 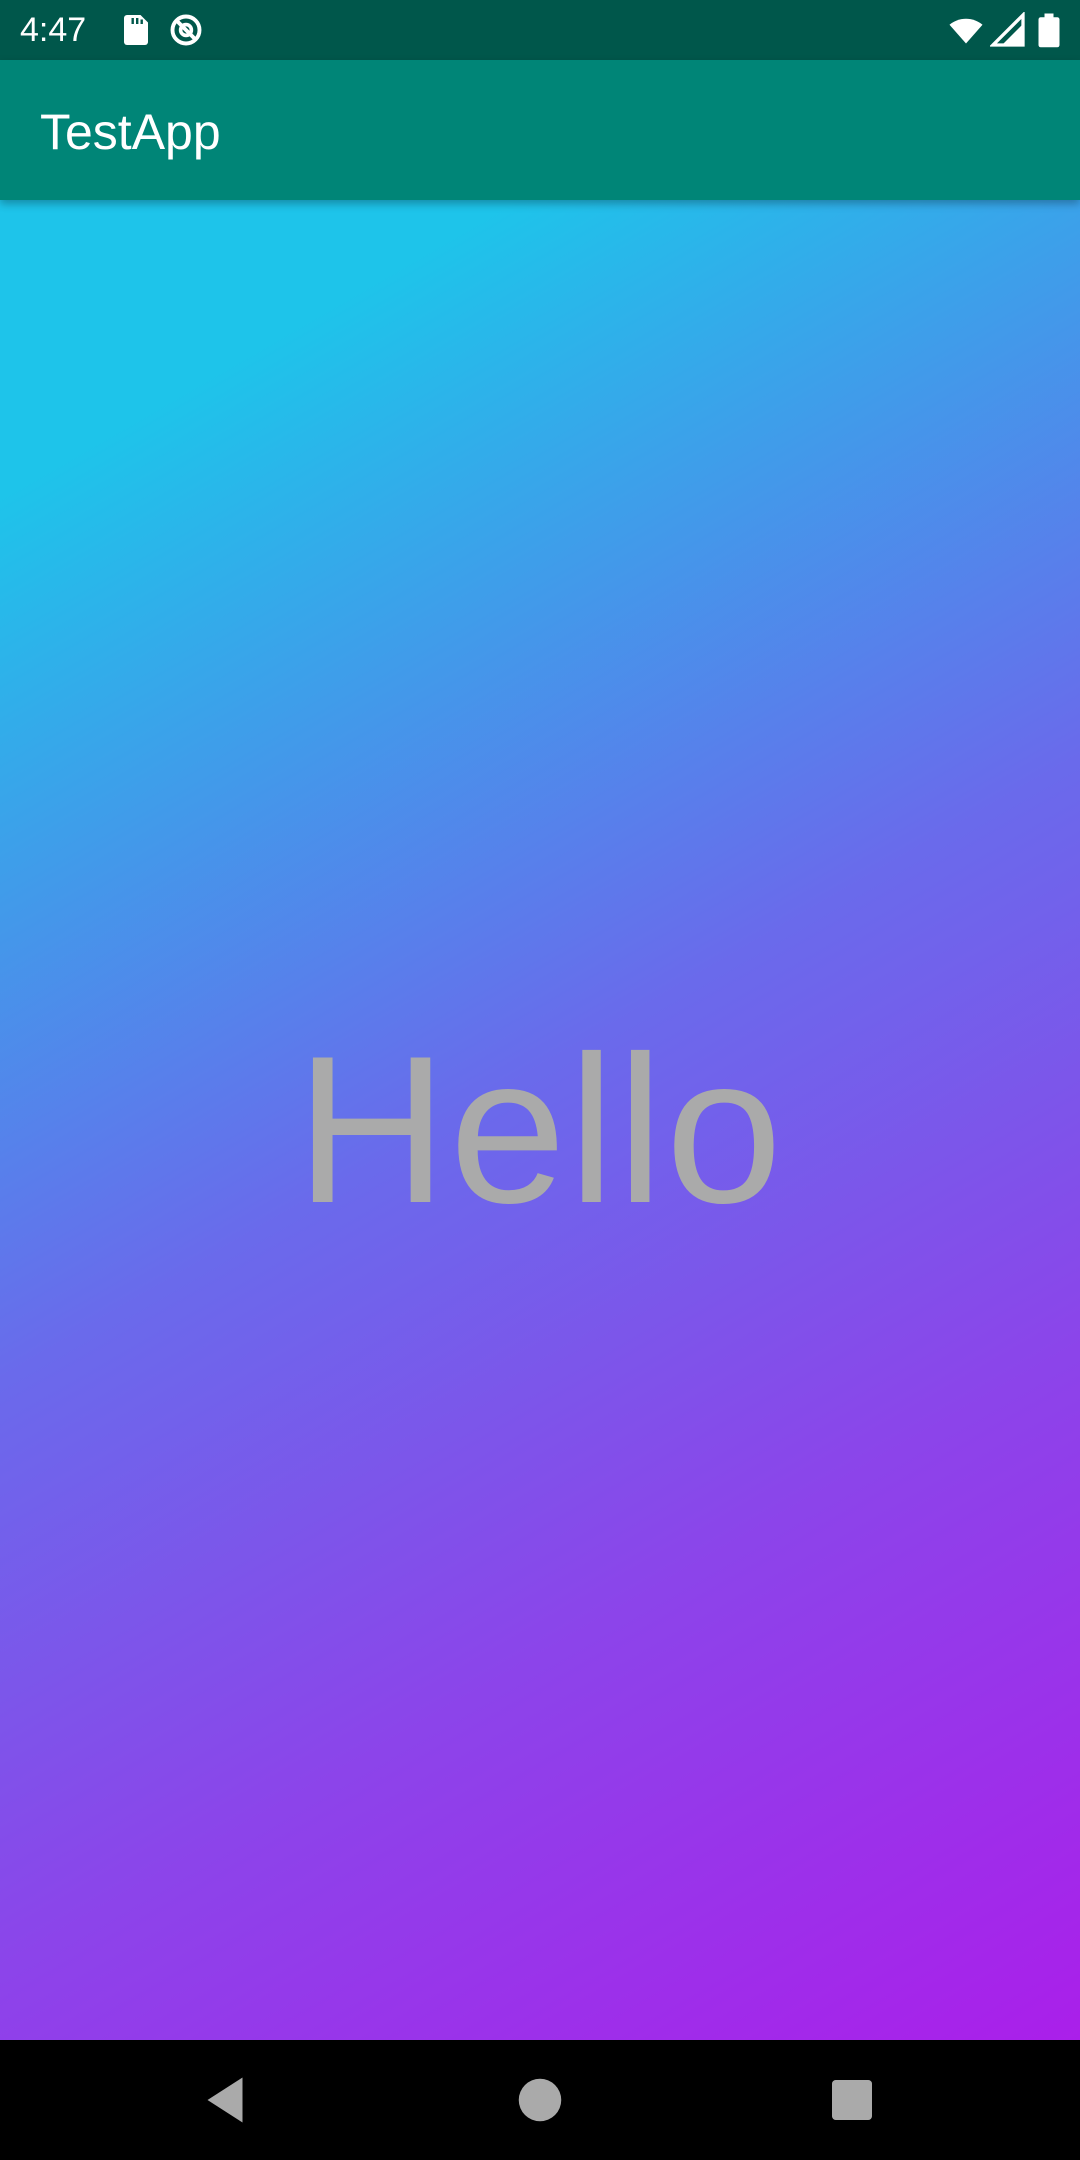 What do you see at coordinates (53, 30) in the screenshot?
I see `status-time: 4:47` at bounding box center [53, 30].